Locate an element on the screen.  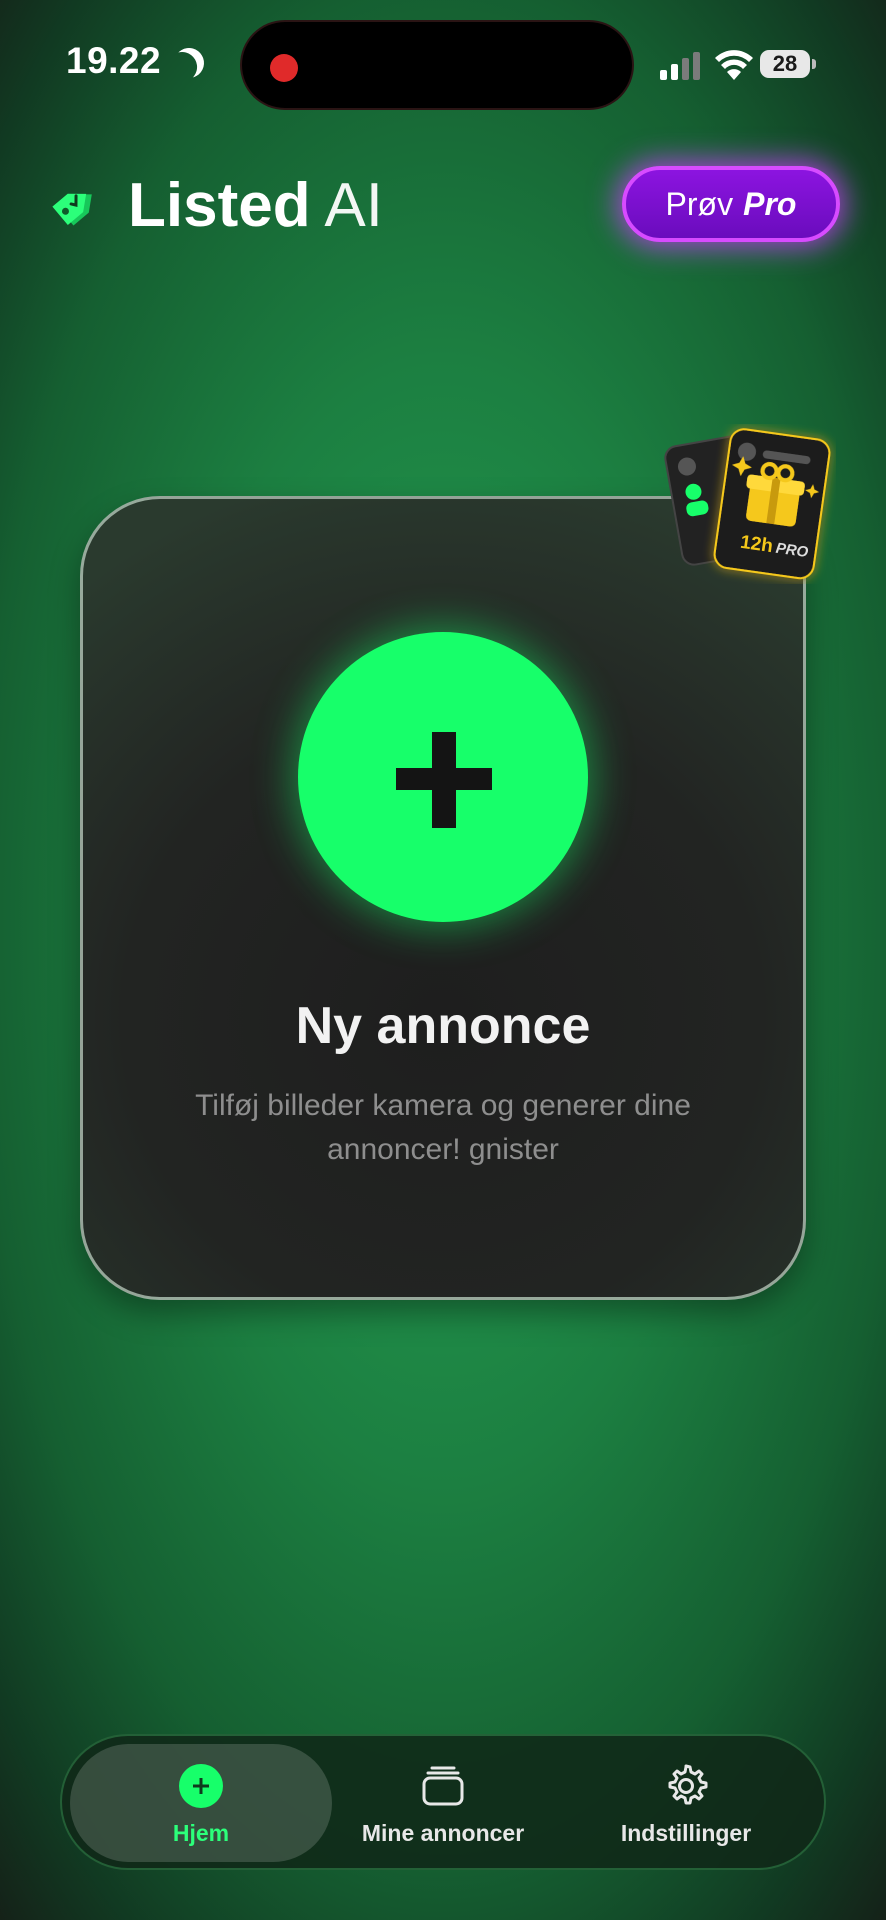
gear-icon is located at coordinates (688, 1784).